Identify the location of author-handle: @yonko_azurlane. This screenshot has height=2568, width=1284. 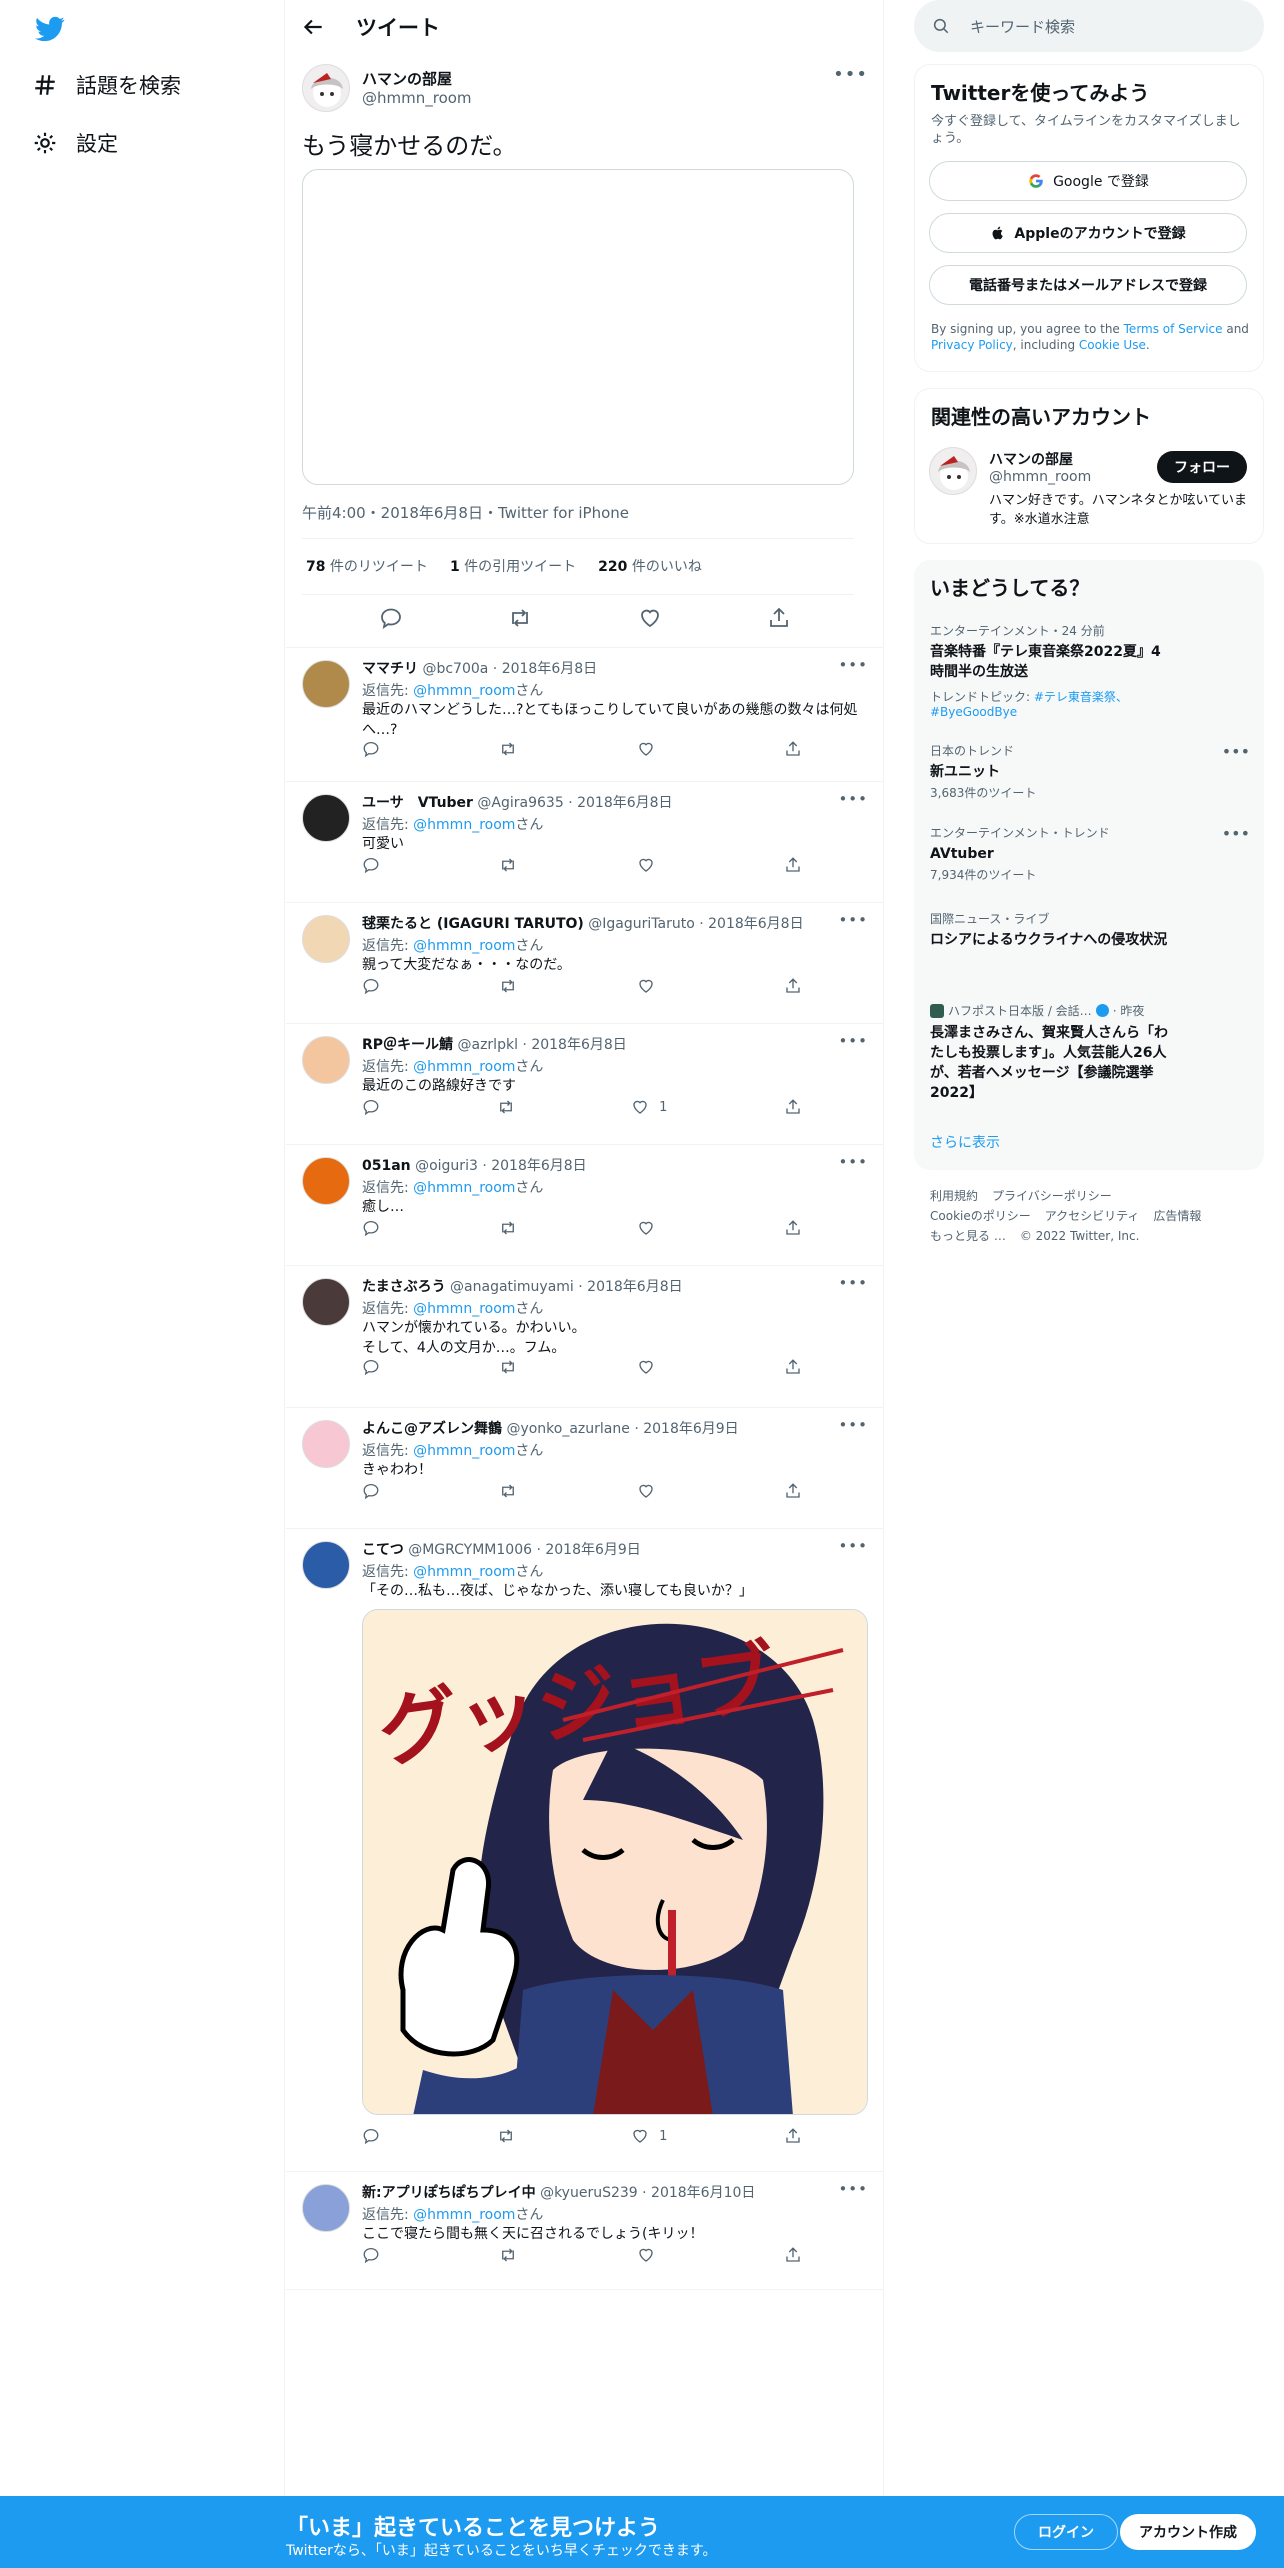
(567, 1429).